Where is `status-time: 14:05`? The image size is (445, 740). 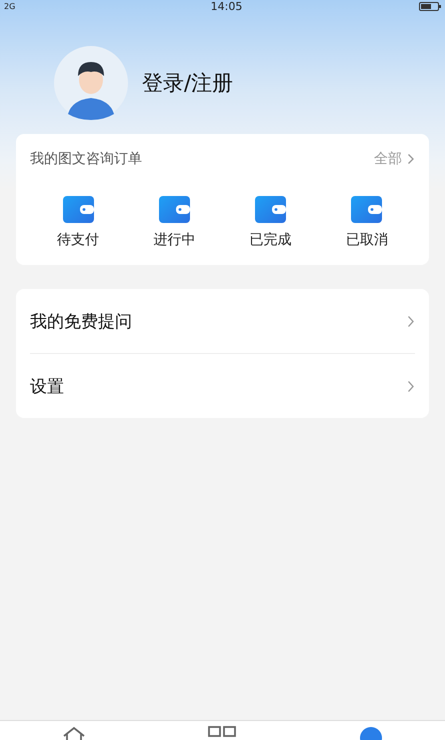 status-time: 14:05 is located at coordinates (226, 6).